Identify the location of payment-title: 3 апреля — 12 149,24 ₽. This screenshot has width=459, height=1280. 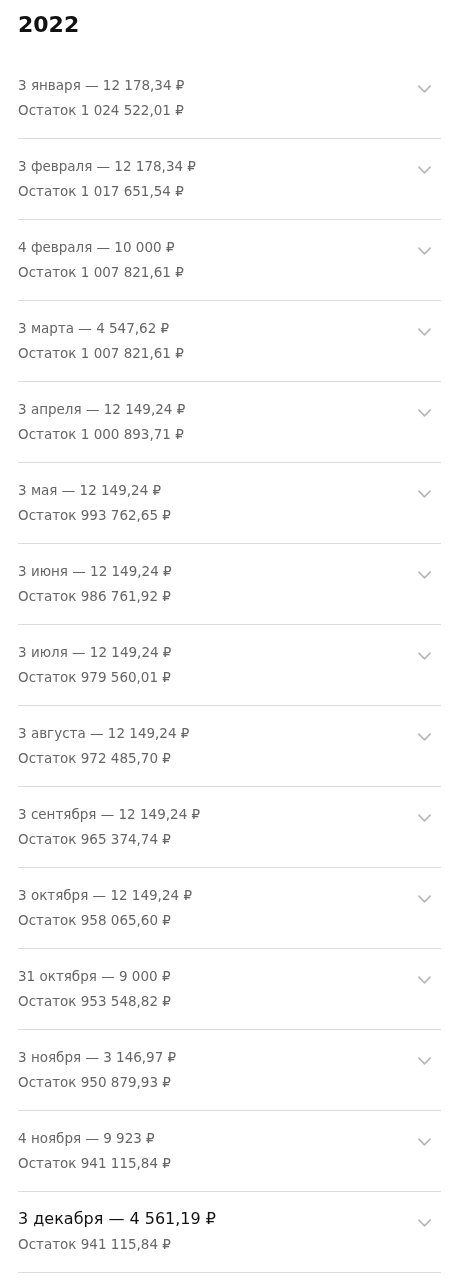
(102, 409).